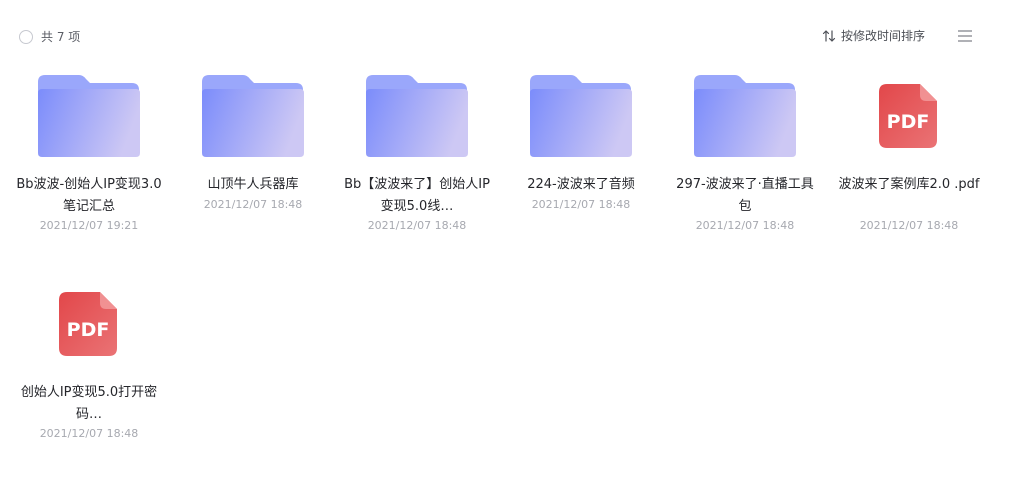  I want to click on item-name: 297-波波来了·直播工具包, so click(745, 195).